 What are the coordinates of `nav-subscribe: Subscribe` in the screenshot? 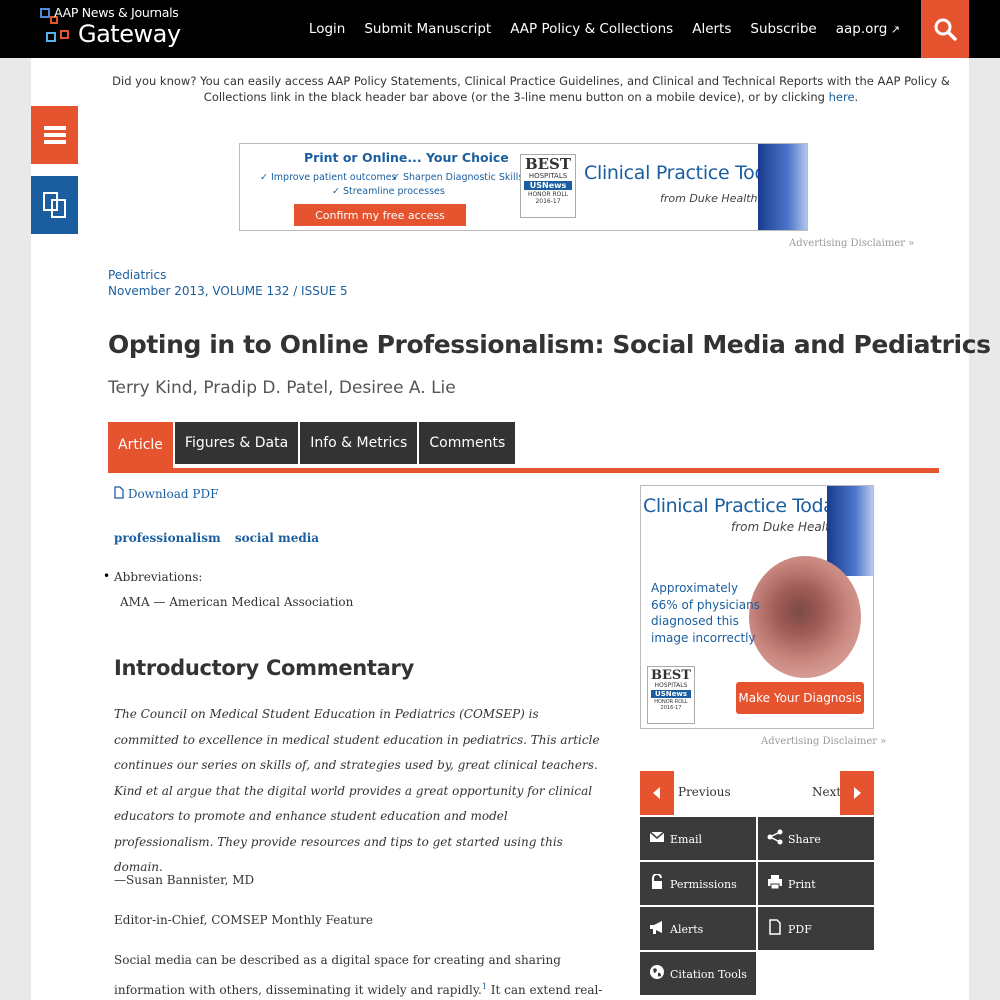 It's located at (783, 29).